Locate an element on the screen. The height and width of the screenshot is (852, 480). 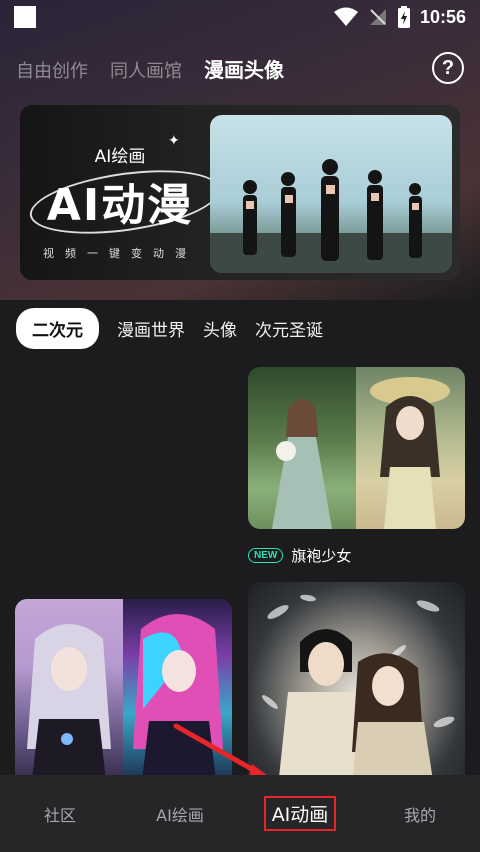
style-card-qipao is located at coordinates (356, 448).